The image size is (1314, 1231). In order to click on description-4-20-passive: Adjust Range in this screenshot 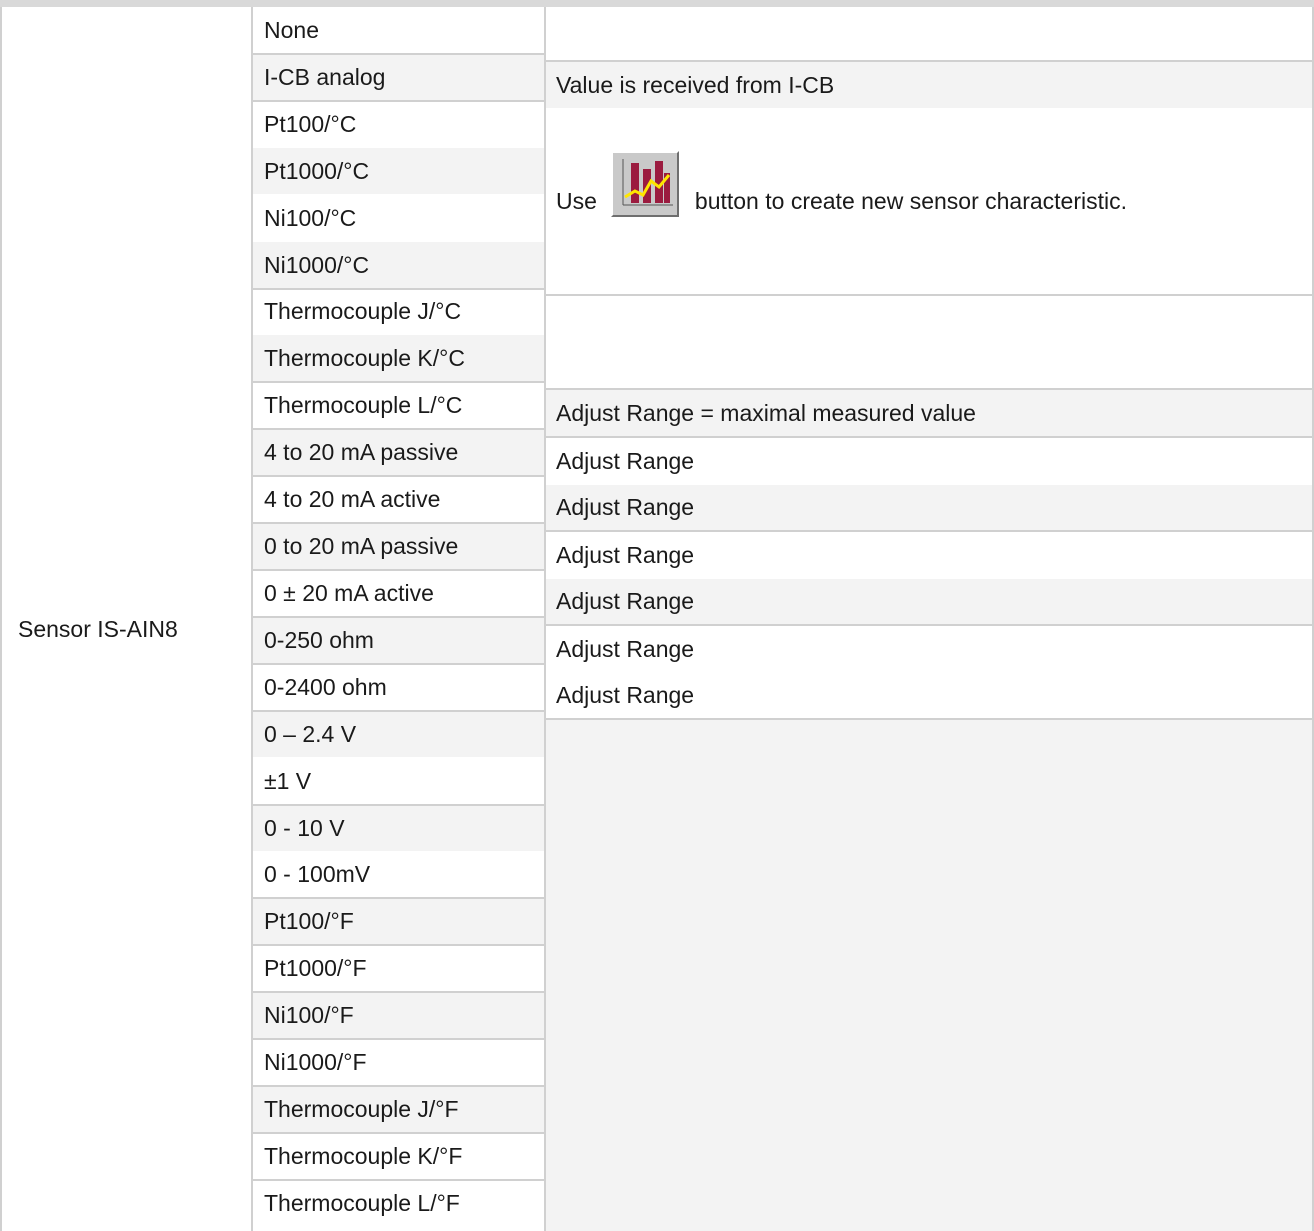, I will do `click(625, 460)`.